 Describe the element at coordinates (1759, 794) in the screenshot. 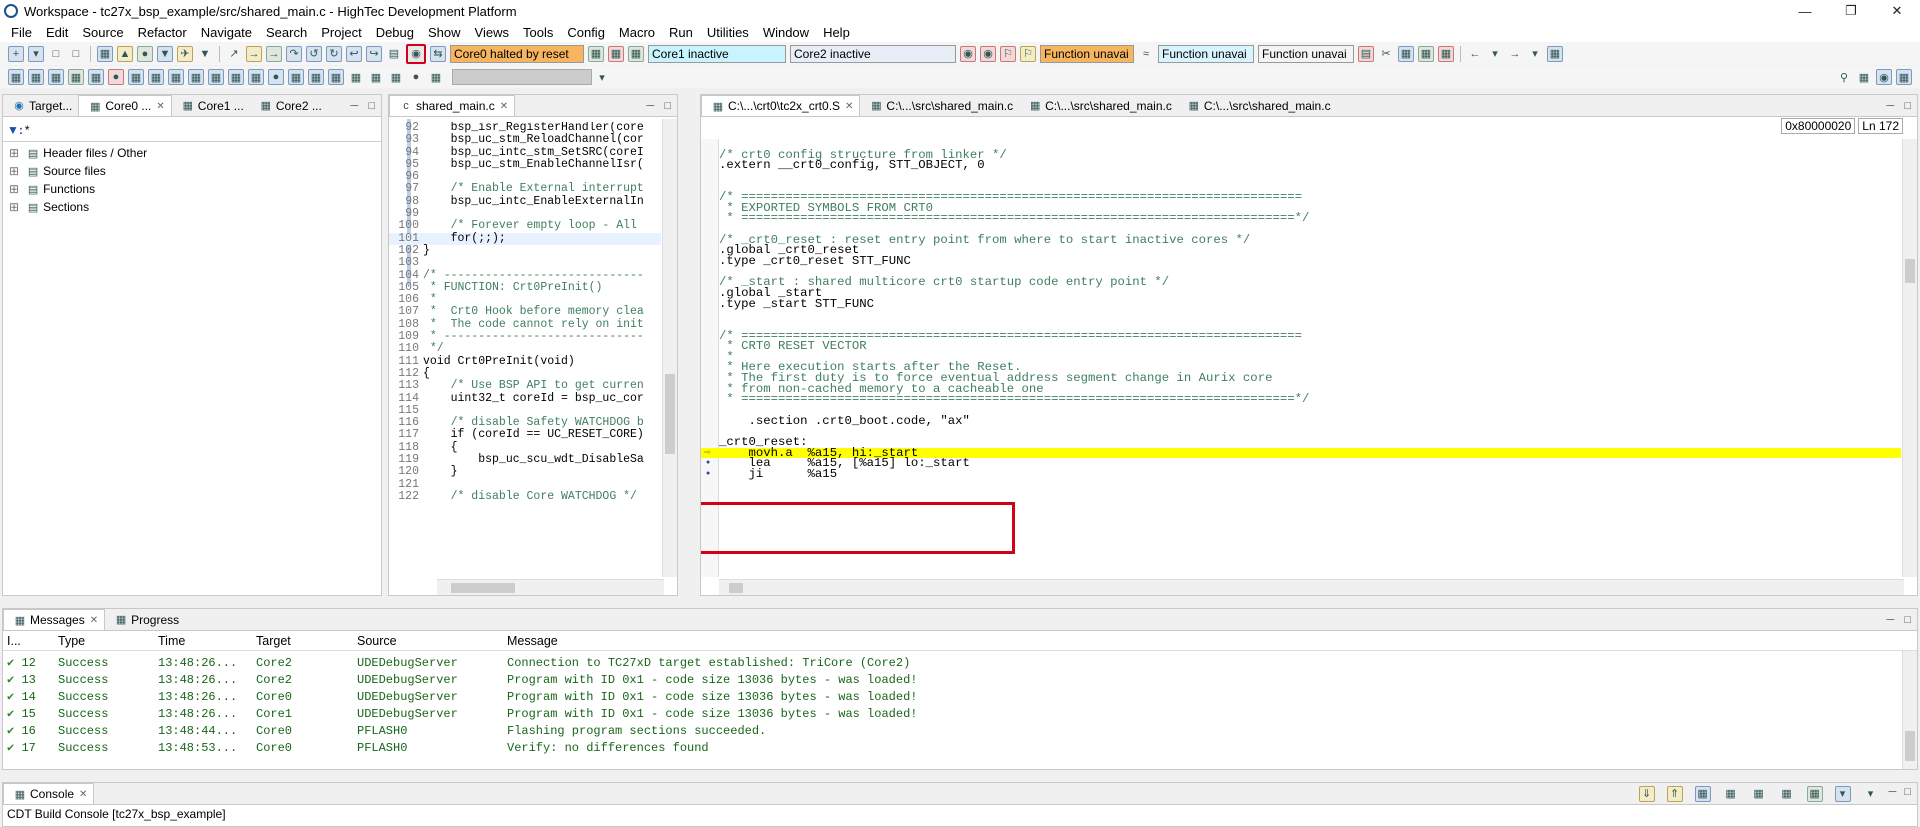

I see `clear-console-icon: ▦` at that location.